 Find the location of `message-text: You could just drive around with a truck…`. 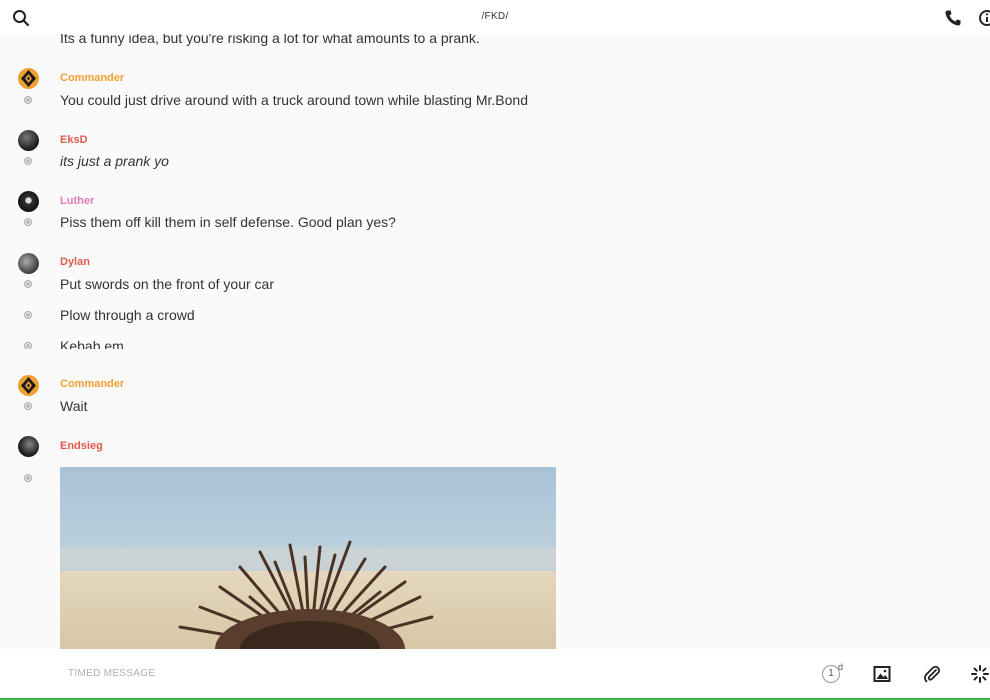

message-text: You could just drive around with a truck… is located at coordinates (294, 100).